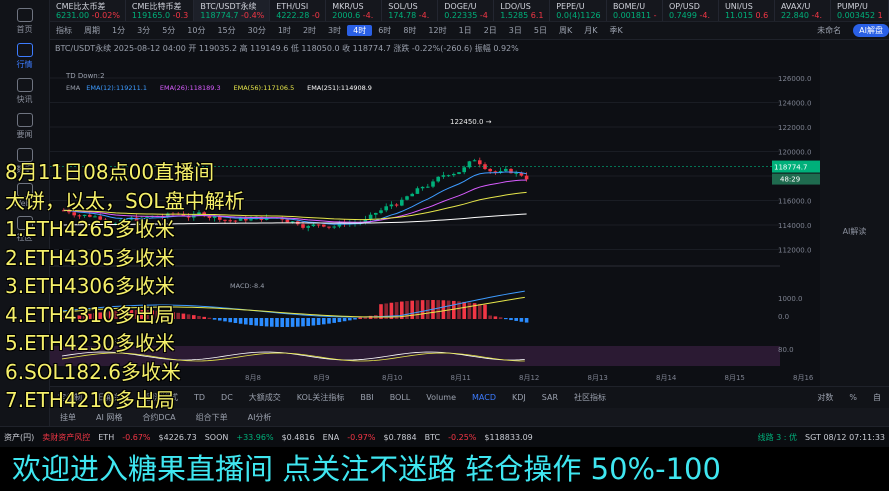 The image size is (889, 491). I want to click on symbol-tab: CME比特币差 119165.0 -0.3, so click(160, 10).